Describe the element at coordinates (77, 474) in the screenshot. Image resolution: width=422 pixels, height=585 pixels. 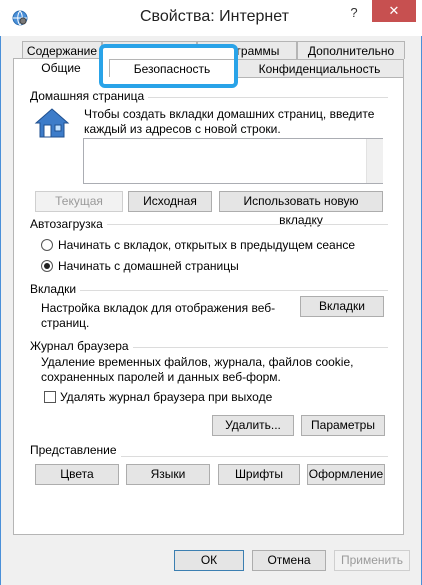
I see `colors-button: Цвета` at that location.